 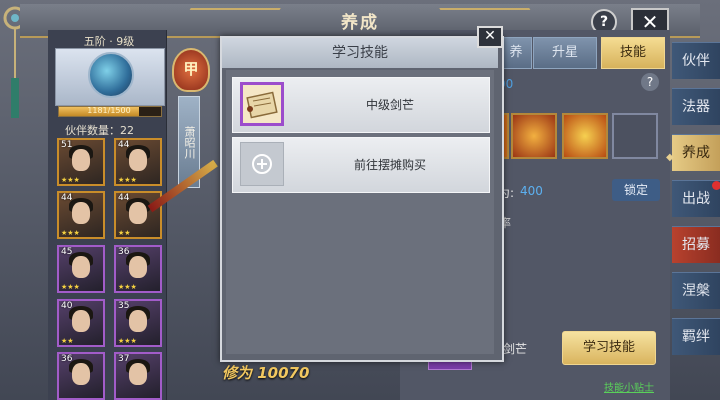 What do you see at coordinates (490, 18) in the screenshot?
I see `header-wing-right` at bounding box center [490, 18].